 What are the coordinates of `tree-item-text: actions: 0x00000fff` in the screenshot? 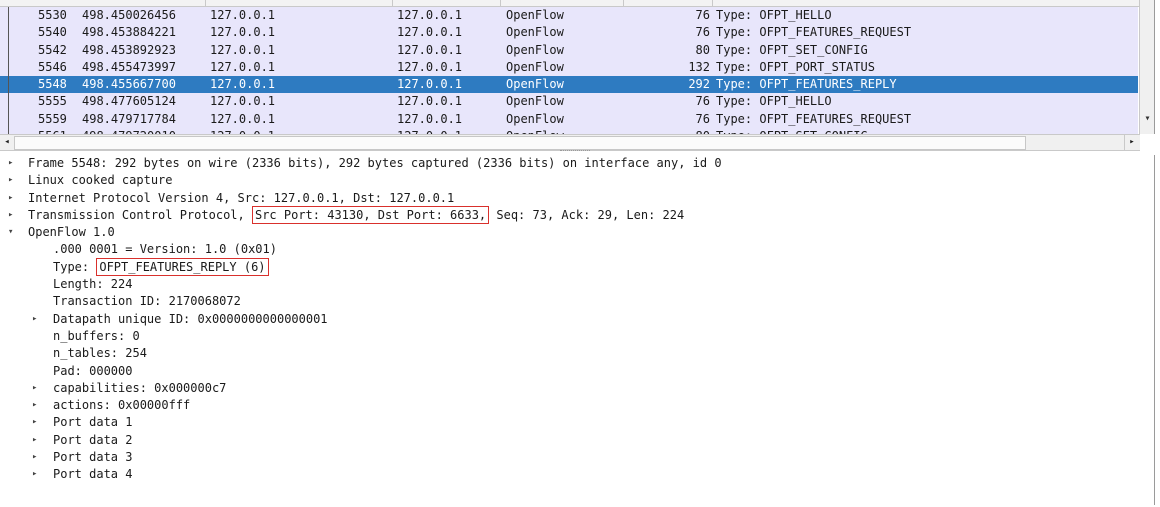 It's located at (122, 405).